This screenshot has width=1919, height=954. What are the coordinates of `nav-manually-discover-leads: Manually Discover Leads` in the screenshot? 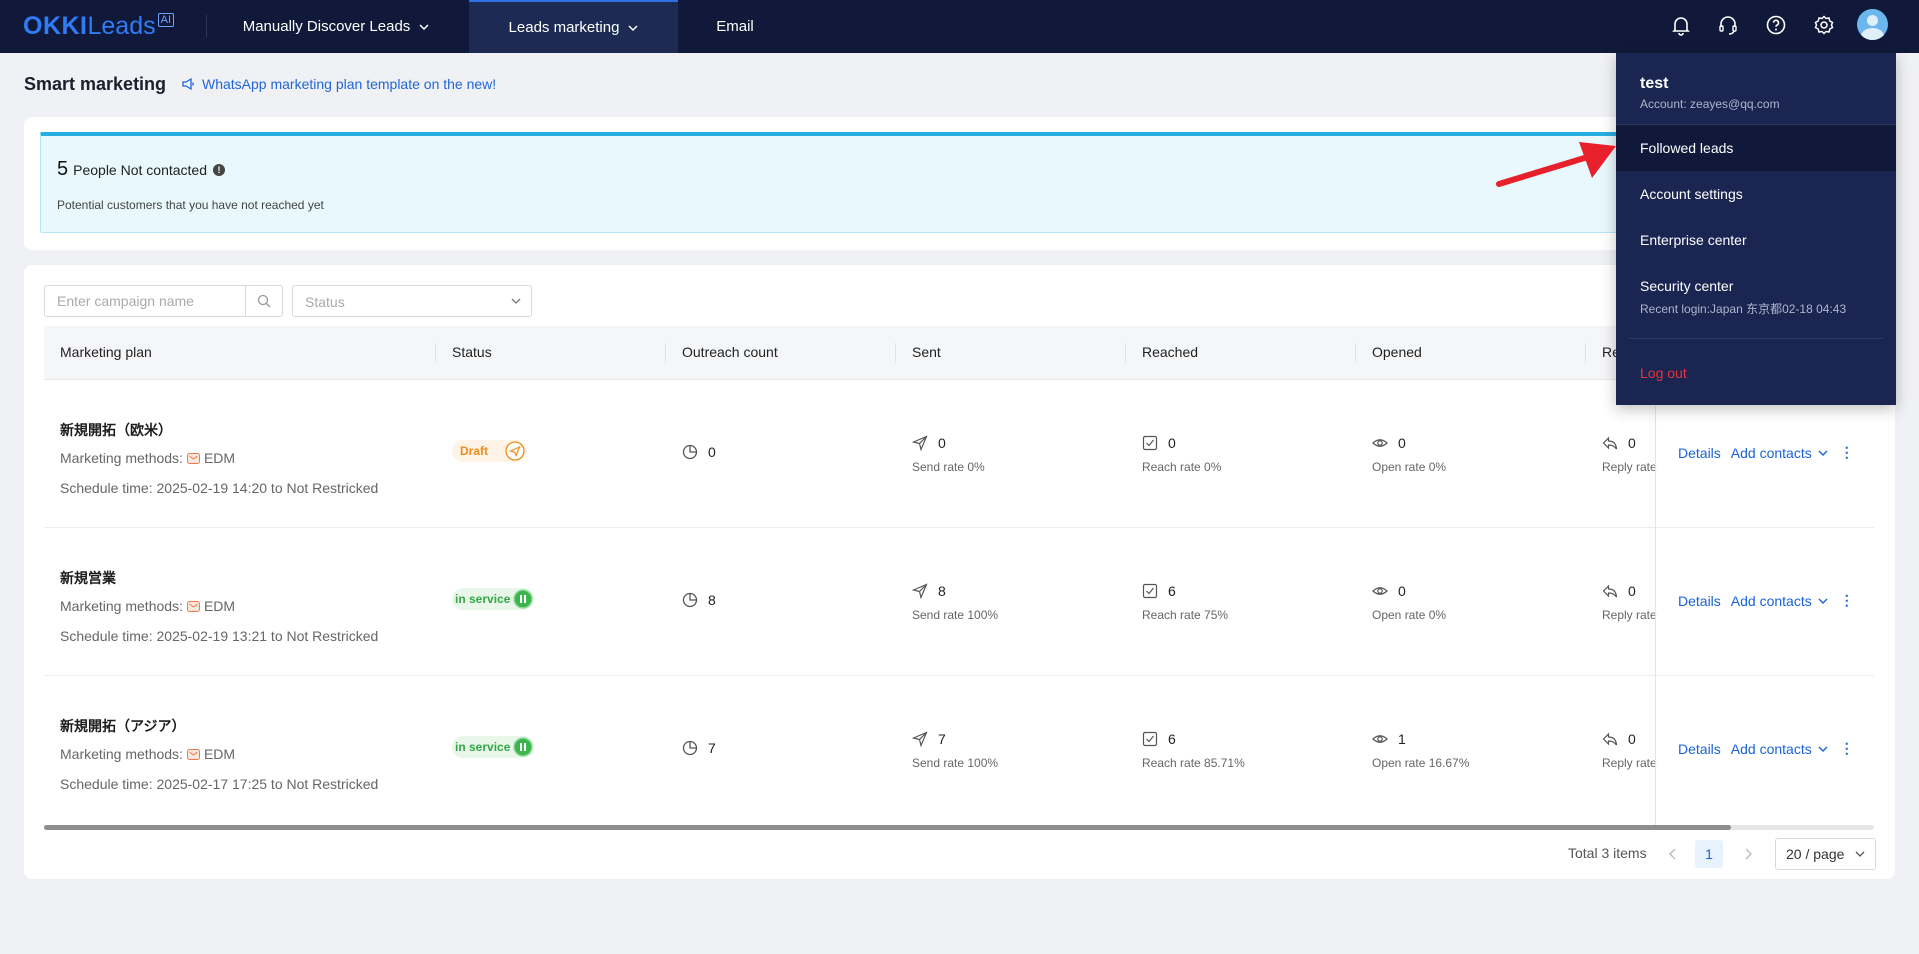 It's located at (336, 26).